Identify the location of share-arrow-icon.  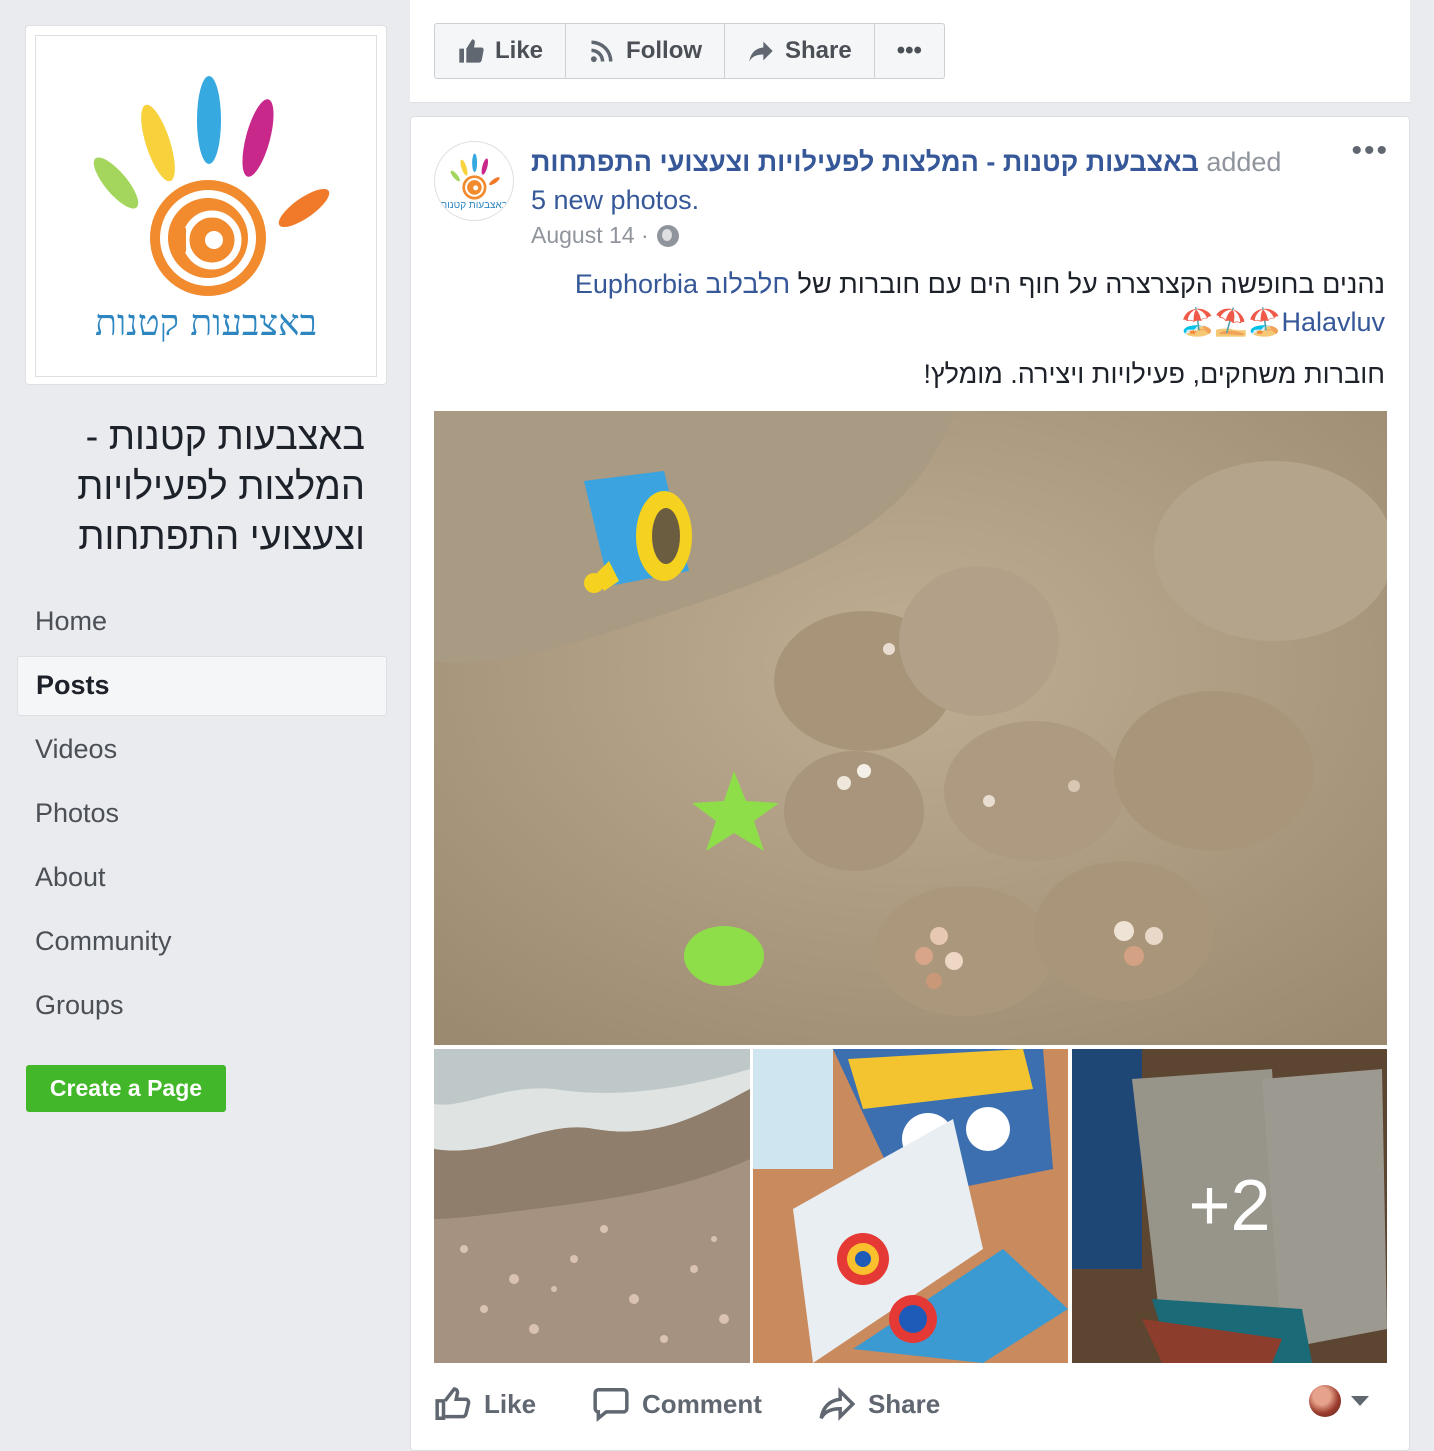
(761, 51).